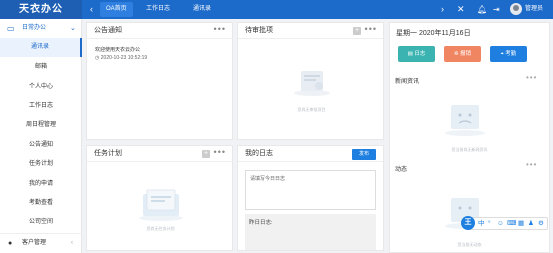 The height and width of the screenshot is (253, 553). Describe the element at coordinates (364, 154) in the screenshot. I see `publish-button: 发布` at that location.